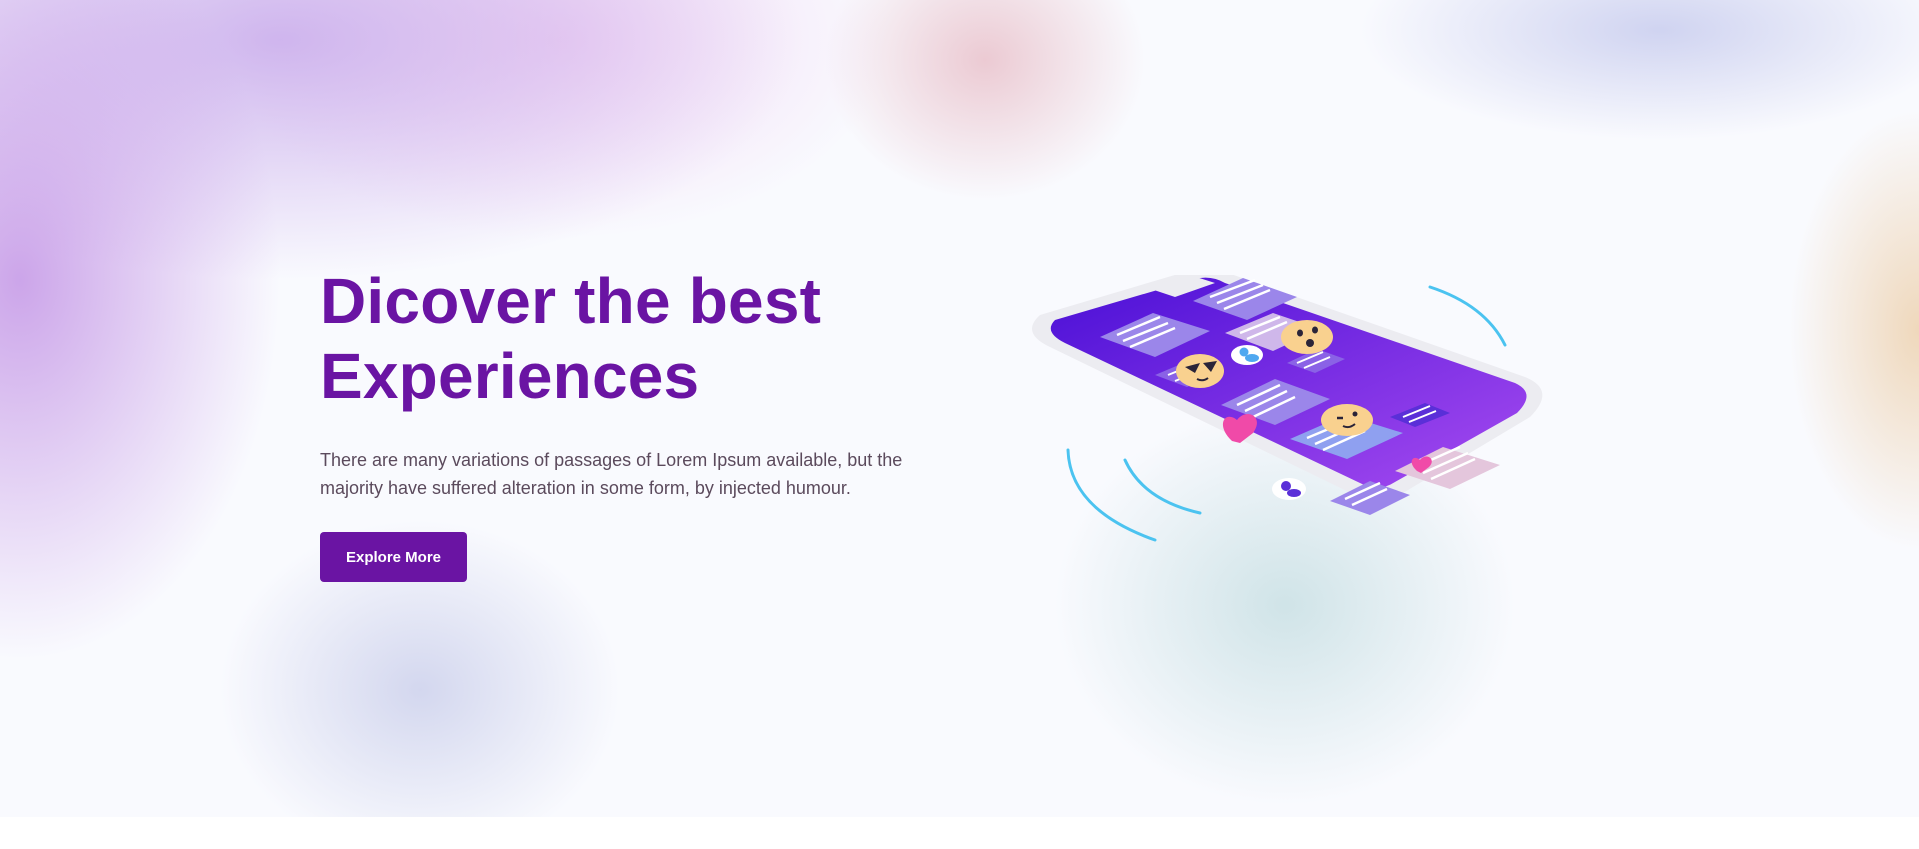 The height and width of the screenshot is (849, 1919). Describe the element at coordinates (393, 557) in the screenshot. I see `explore-more-button: Explore More` at that location.